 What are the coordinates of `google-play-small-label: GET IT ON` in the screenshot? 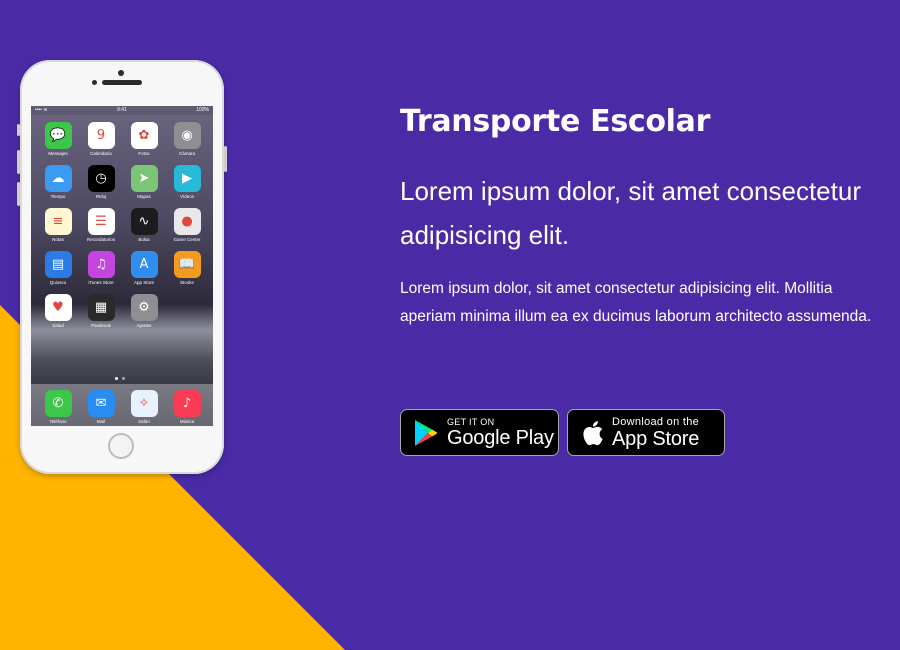 It's located at (471, 421).